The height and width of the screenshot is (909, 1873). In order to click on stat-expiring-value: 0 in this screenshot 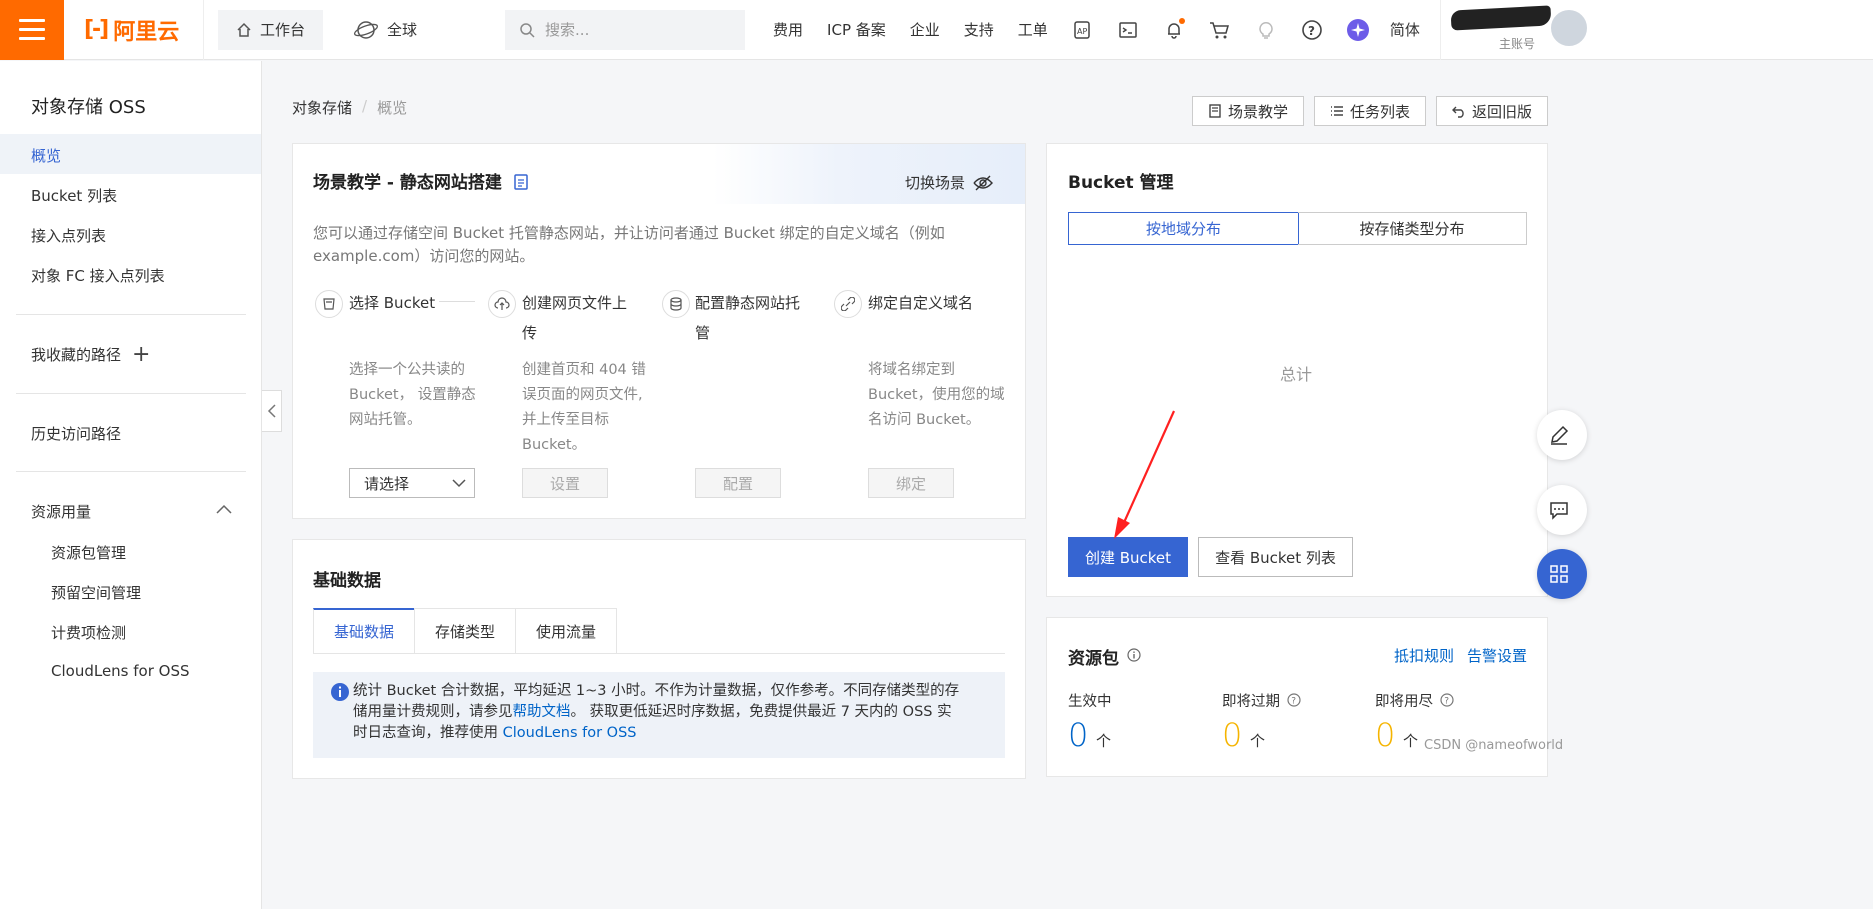, I will do `click(1232, 735)`.